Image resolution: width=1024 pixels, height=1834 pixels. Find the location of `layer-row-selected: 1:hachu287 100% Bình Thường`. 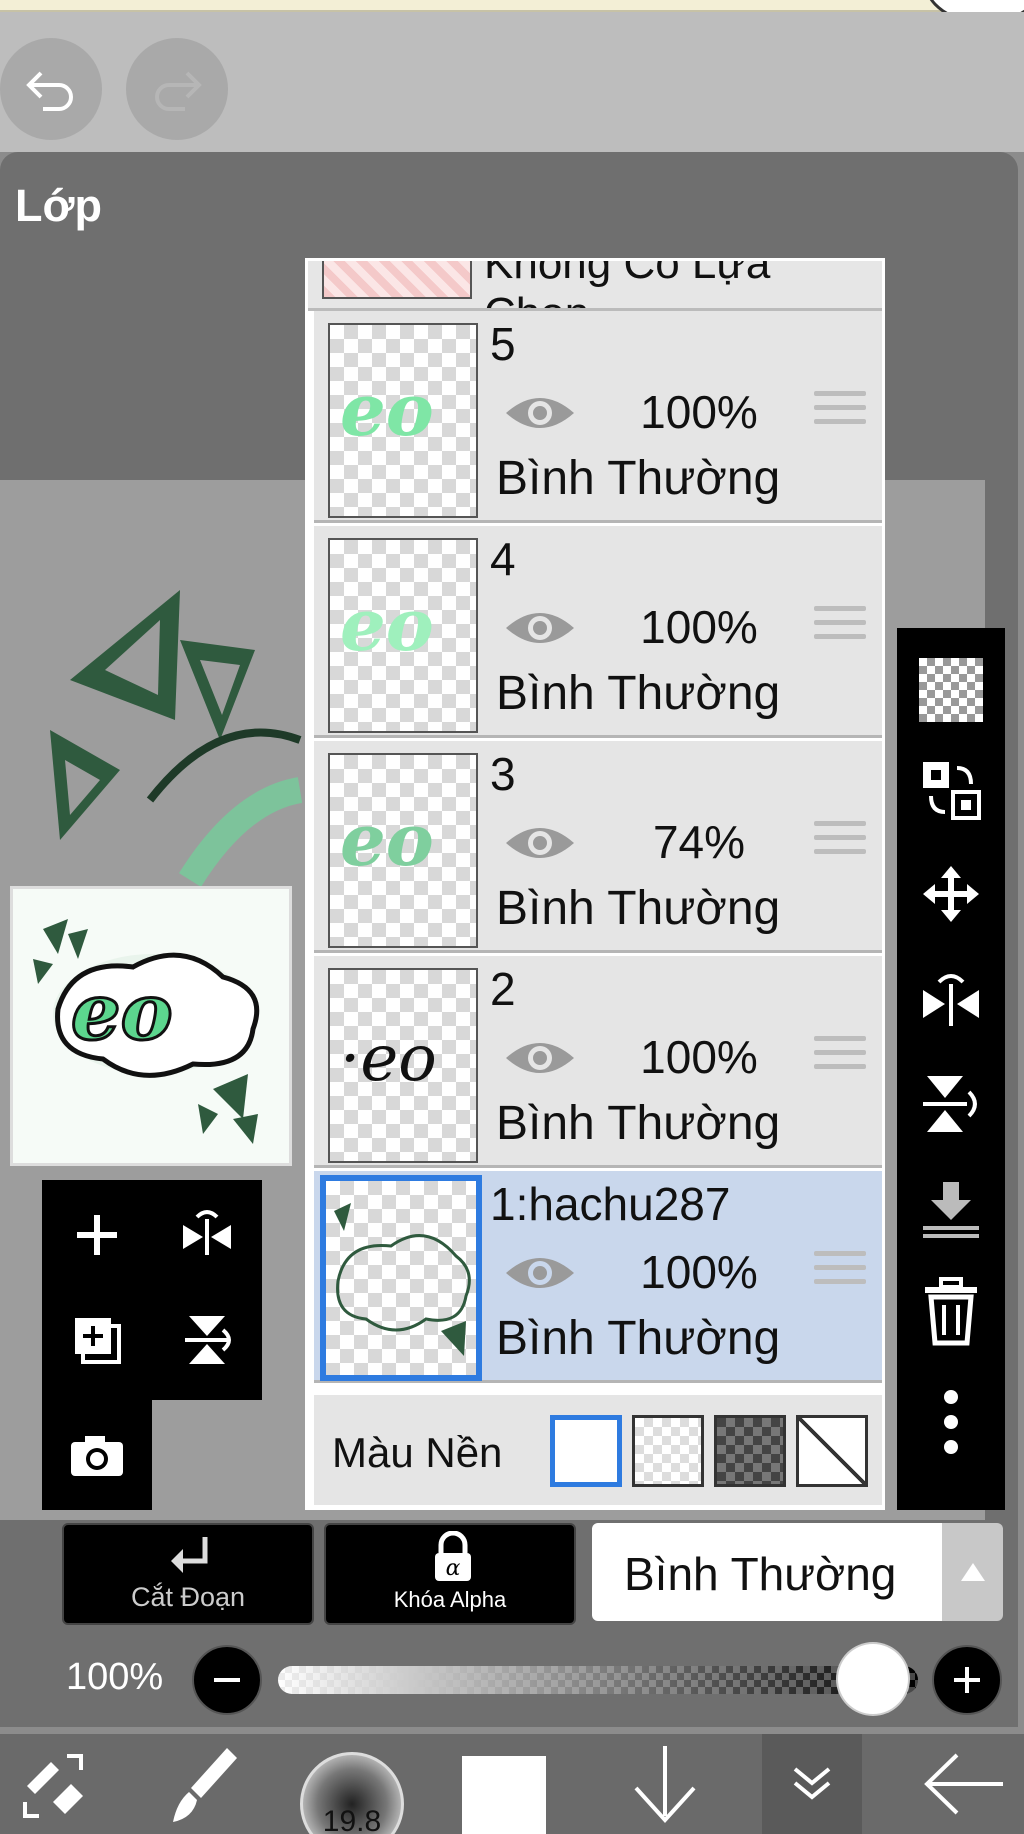

layer-row-selected: 1:hachu287 100% Bình Thường is located at coordinates (598, 1277).